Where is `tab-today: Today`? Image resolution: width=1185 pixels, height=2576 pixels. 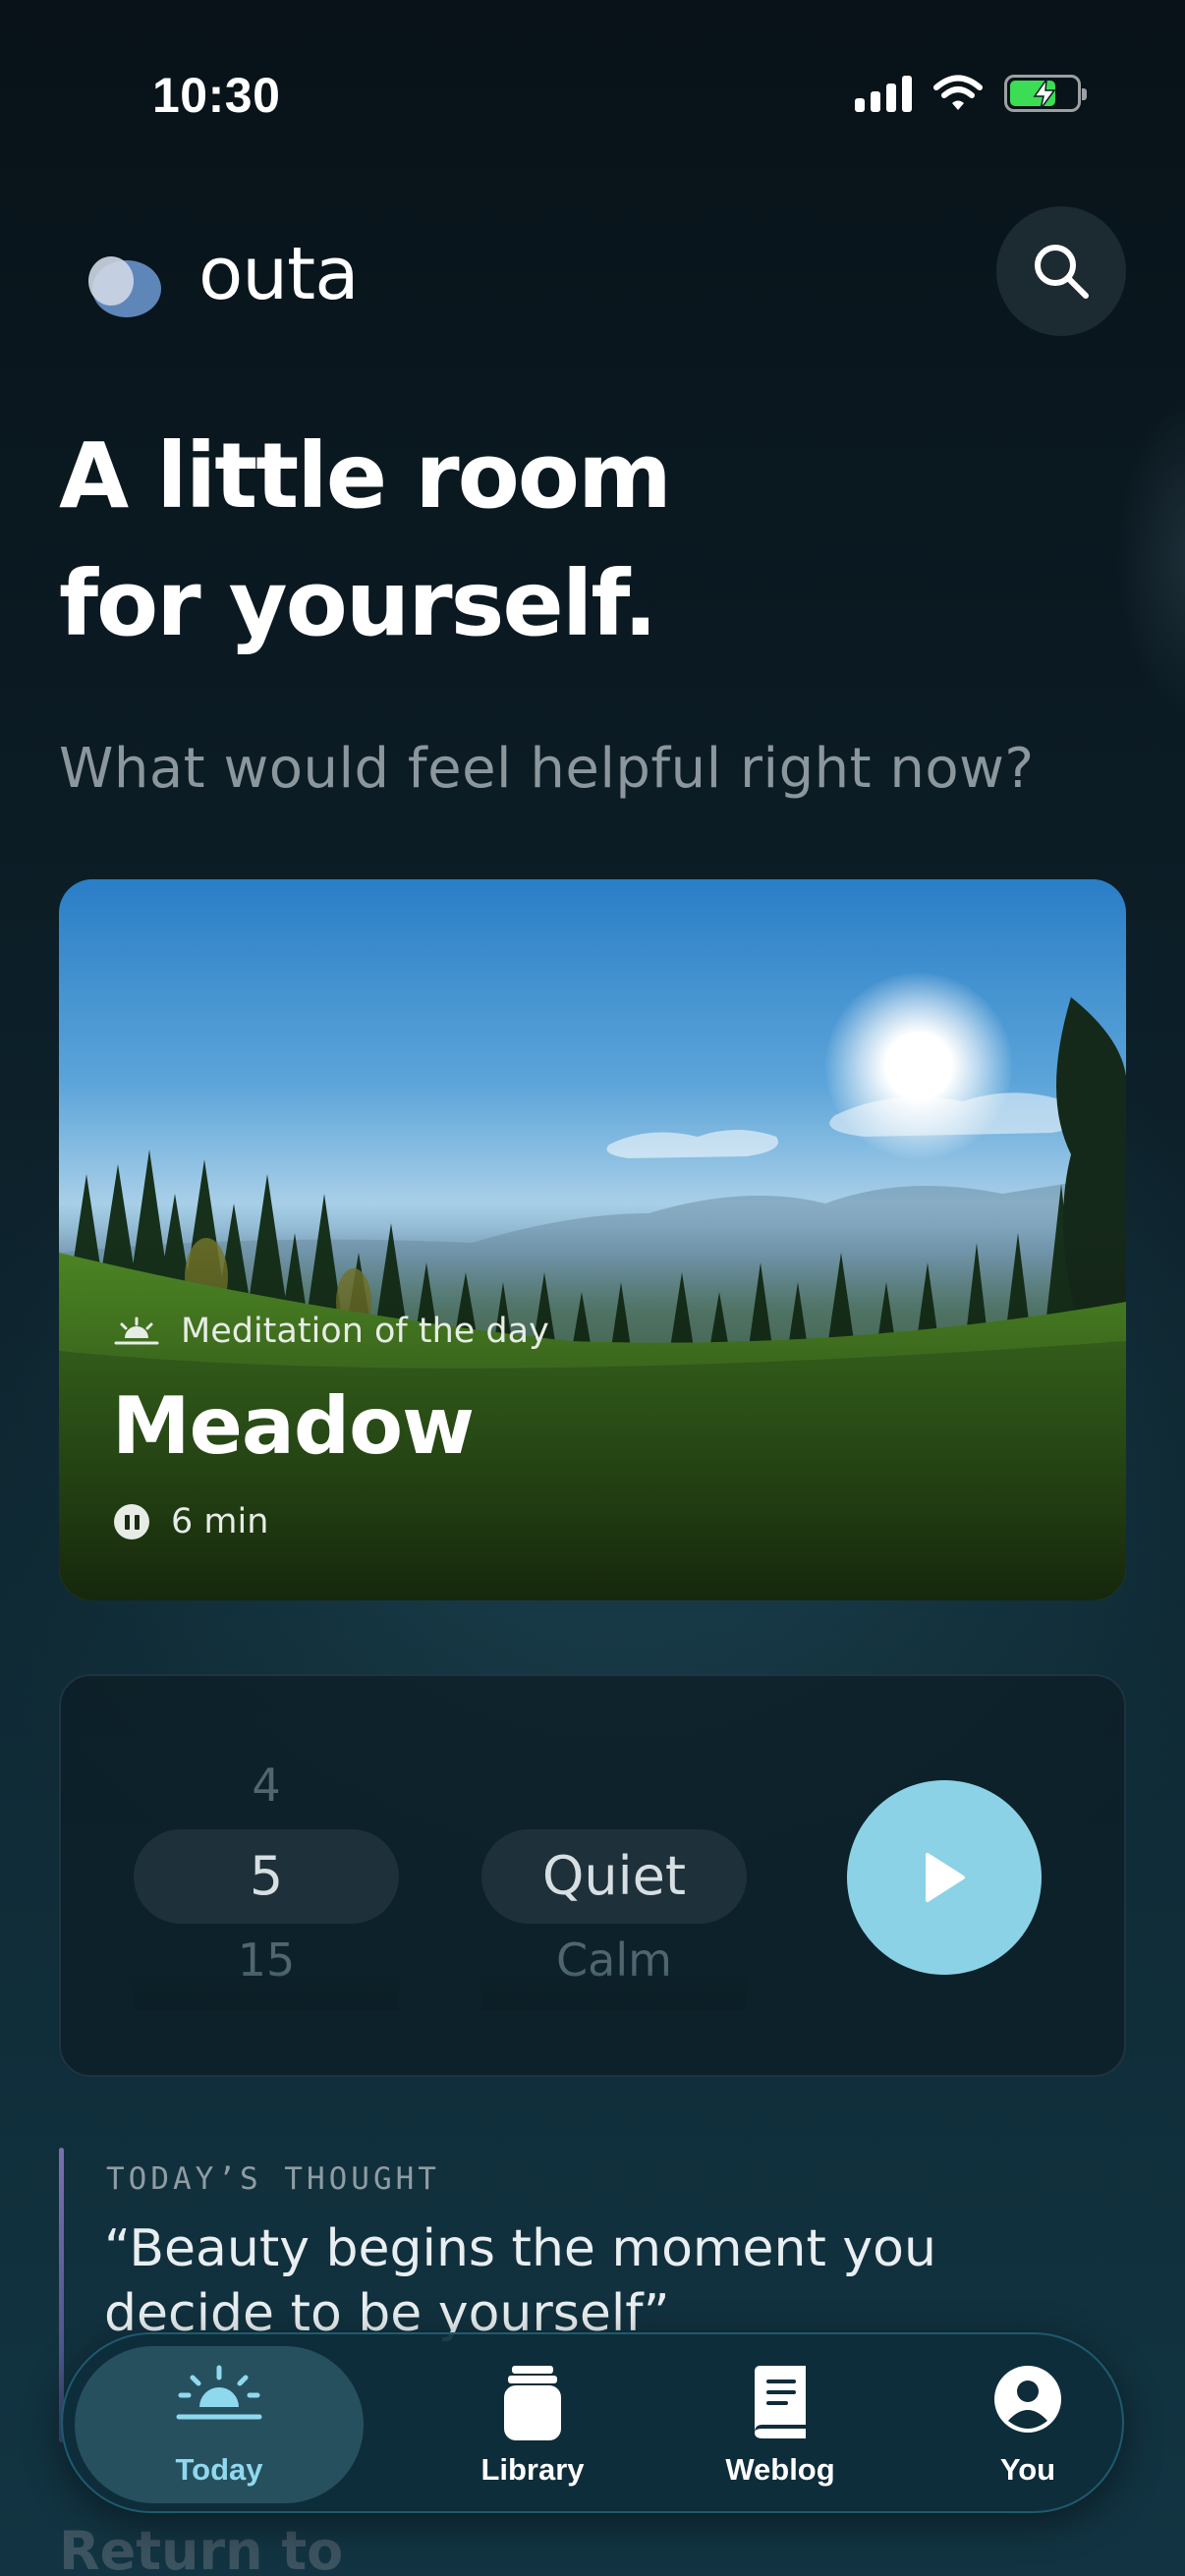
tab-today: Today is located at coordinates (220, 2424).